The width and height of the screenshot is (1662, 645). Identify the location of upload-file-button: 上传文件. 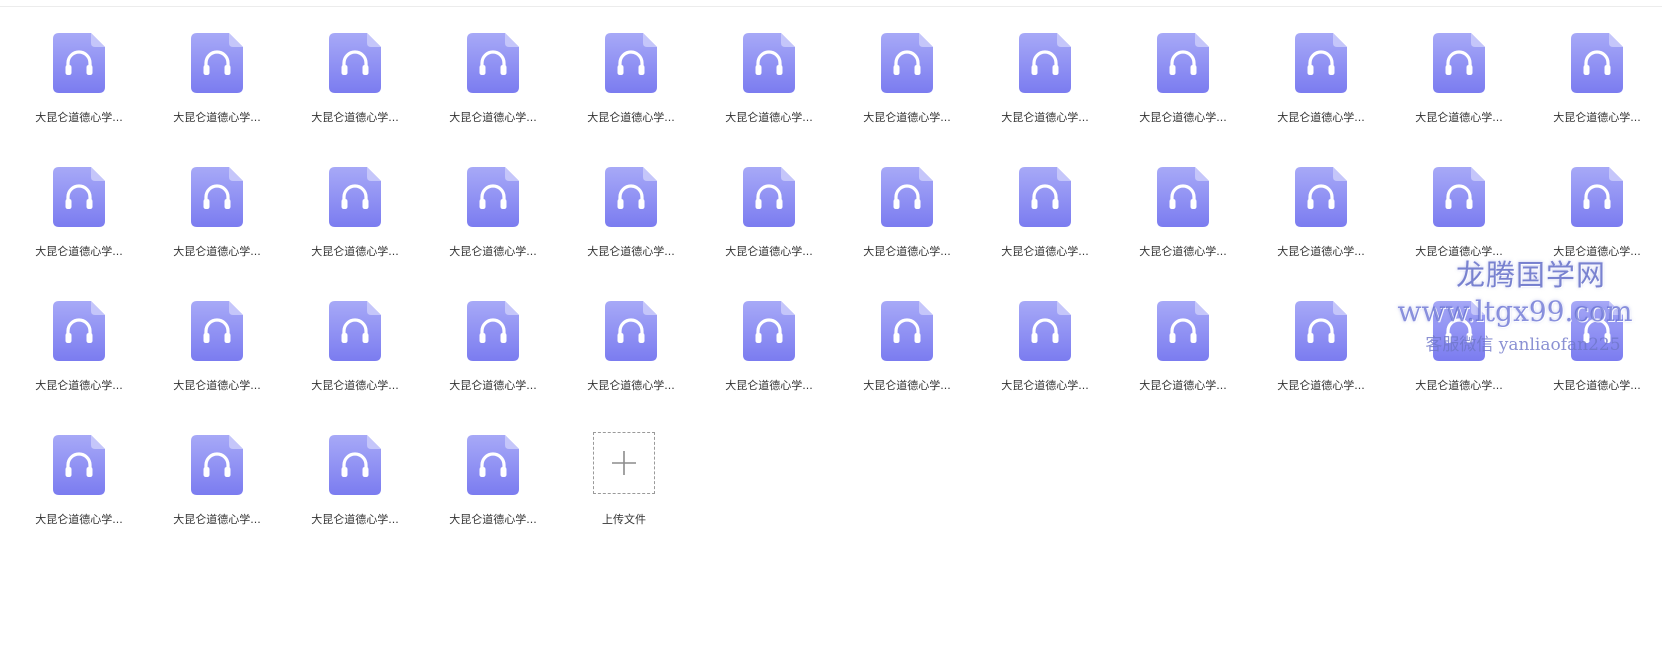
(639, 499).